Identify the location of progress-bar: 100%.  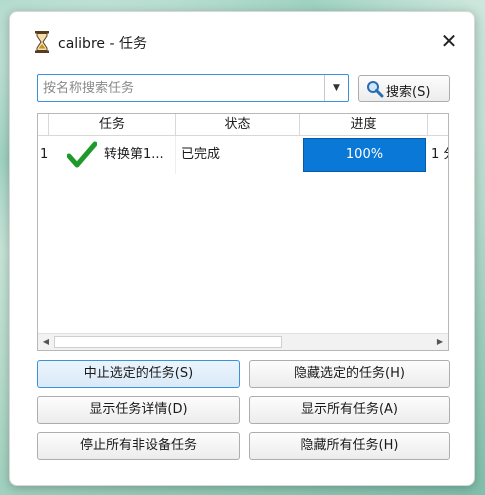
(364, 155).